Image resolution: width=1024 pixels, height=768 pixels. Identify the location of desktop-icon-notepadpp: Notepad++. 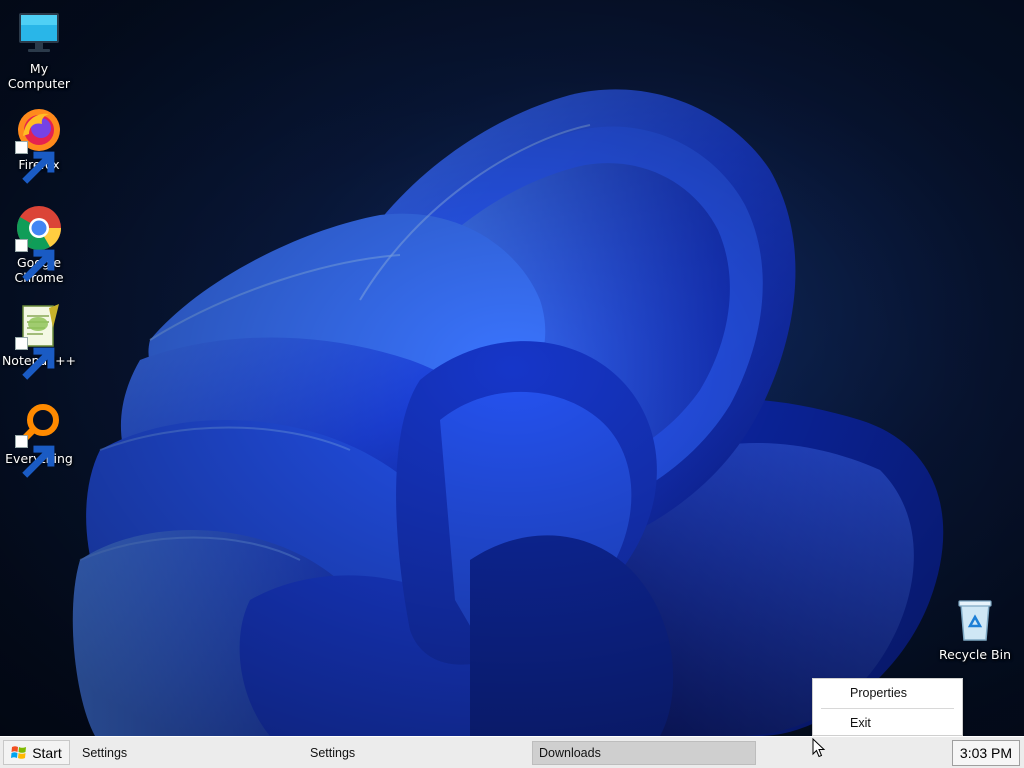
(39, 341).